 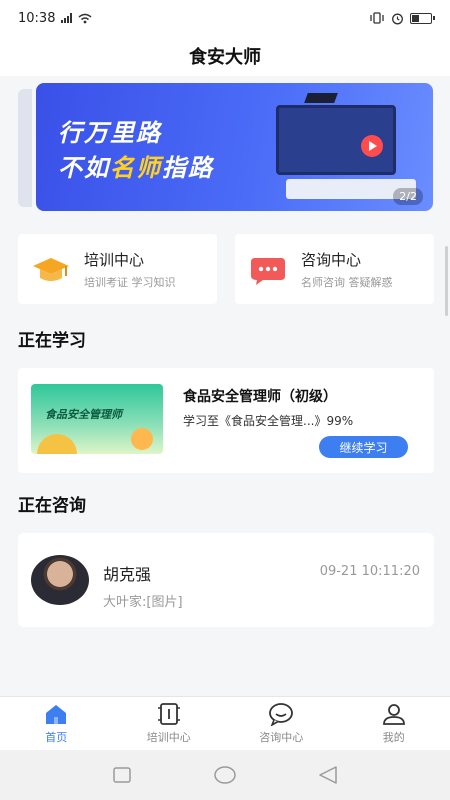 I want to click on system-nav-bar, so click(x=225, y=775).